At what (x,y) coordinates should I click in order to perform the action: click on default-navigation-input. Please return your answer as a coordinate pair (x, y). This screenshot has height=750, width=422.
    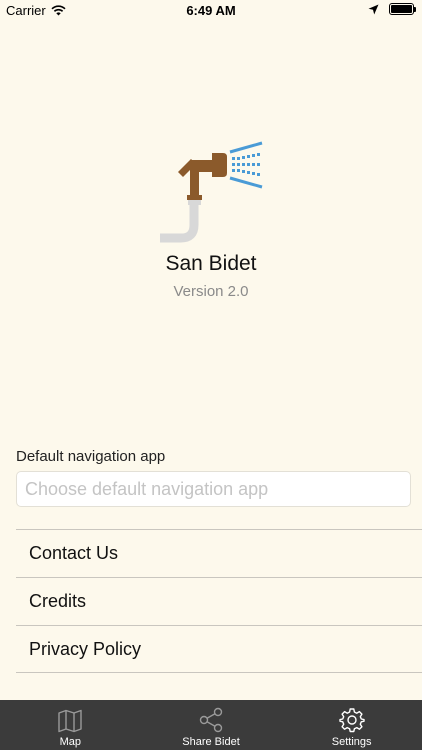
    Looking at the image, I should click on (213, 489).